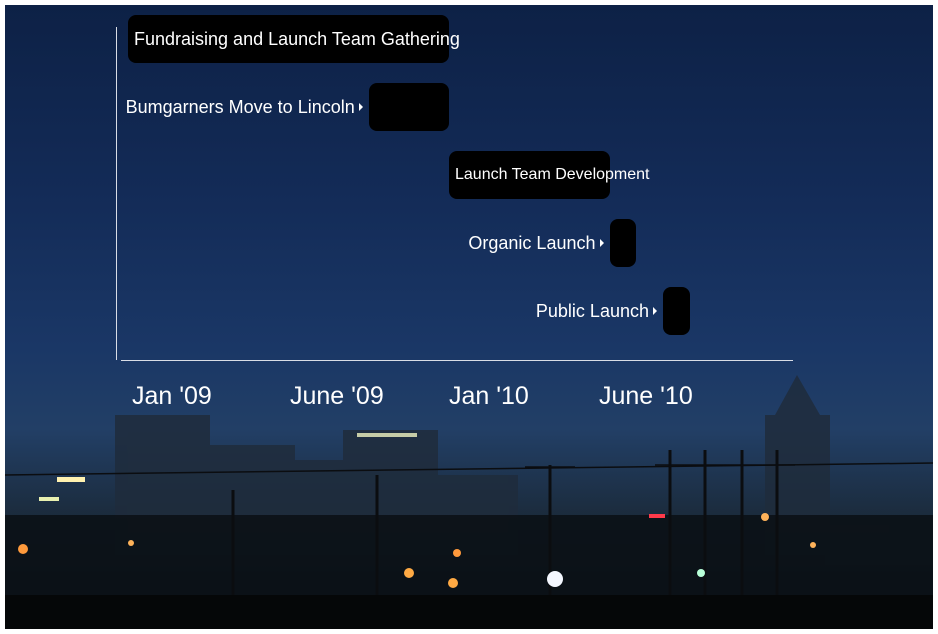  What do you see at coordinates (172, 396) in the screenshot?
I see `x-tick-label: Jan '09` at bounding box center [172, 396].